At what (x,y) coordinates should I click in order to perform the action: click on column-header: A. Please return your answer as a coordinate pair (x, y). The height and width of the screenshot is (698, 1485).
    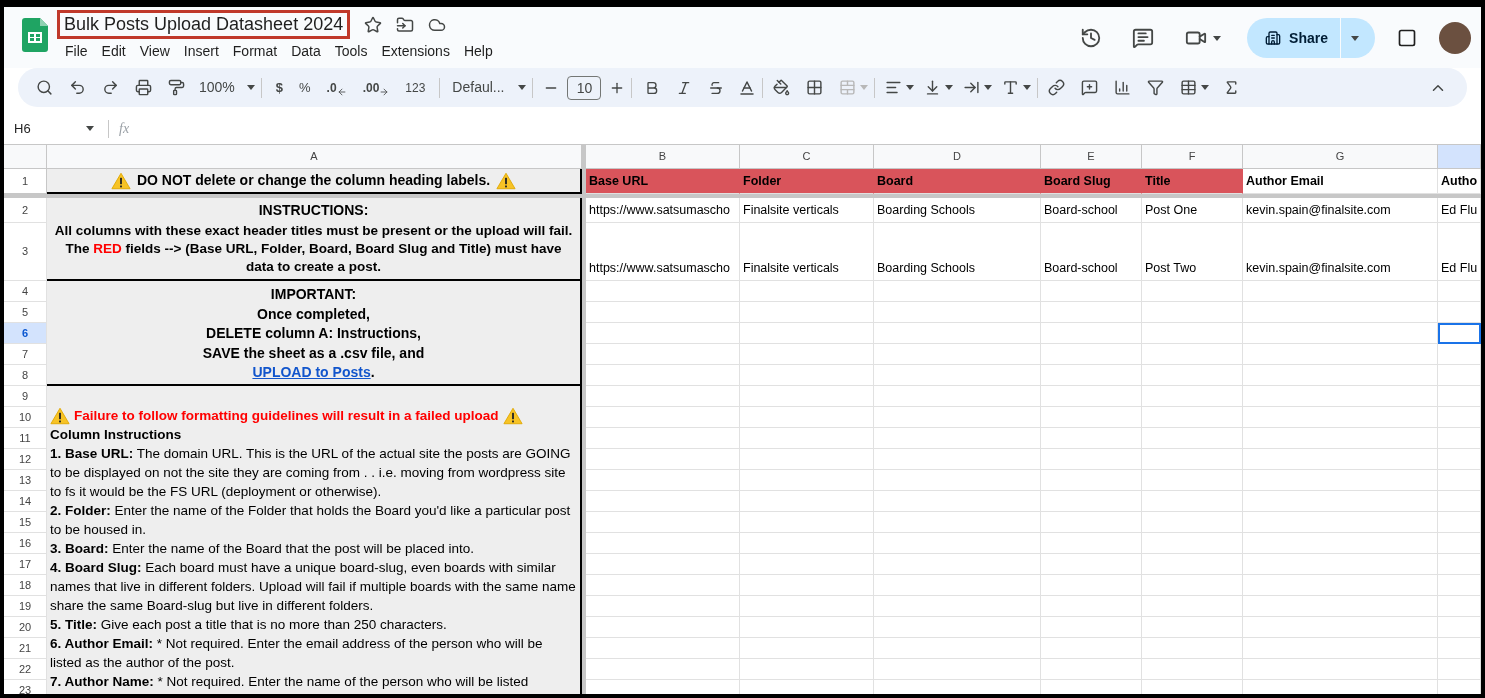
    Looking at the image, I should click on (314, 157).